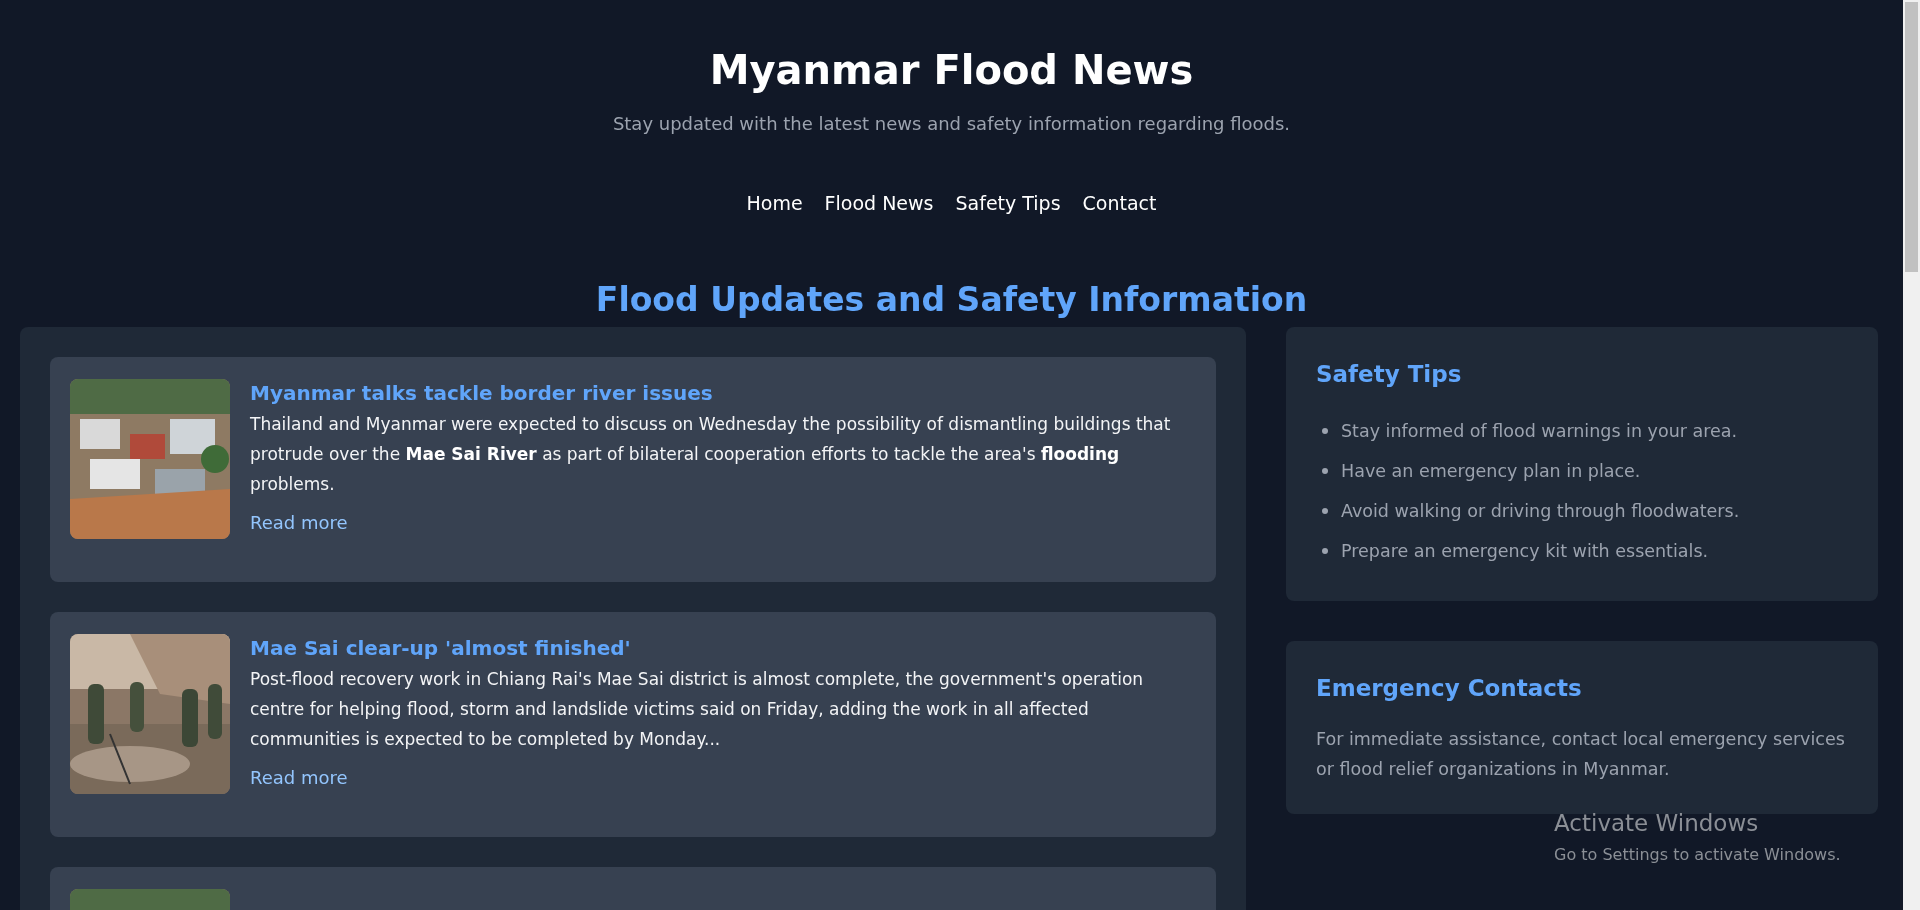  I want to click on article-title: Mae Sai clear-up 'almost finished', so click(723, 648).